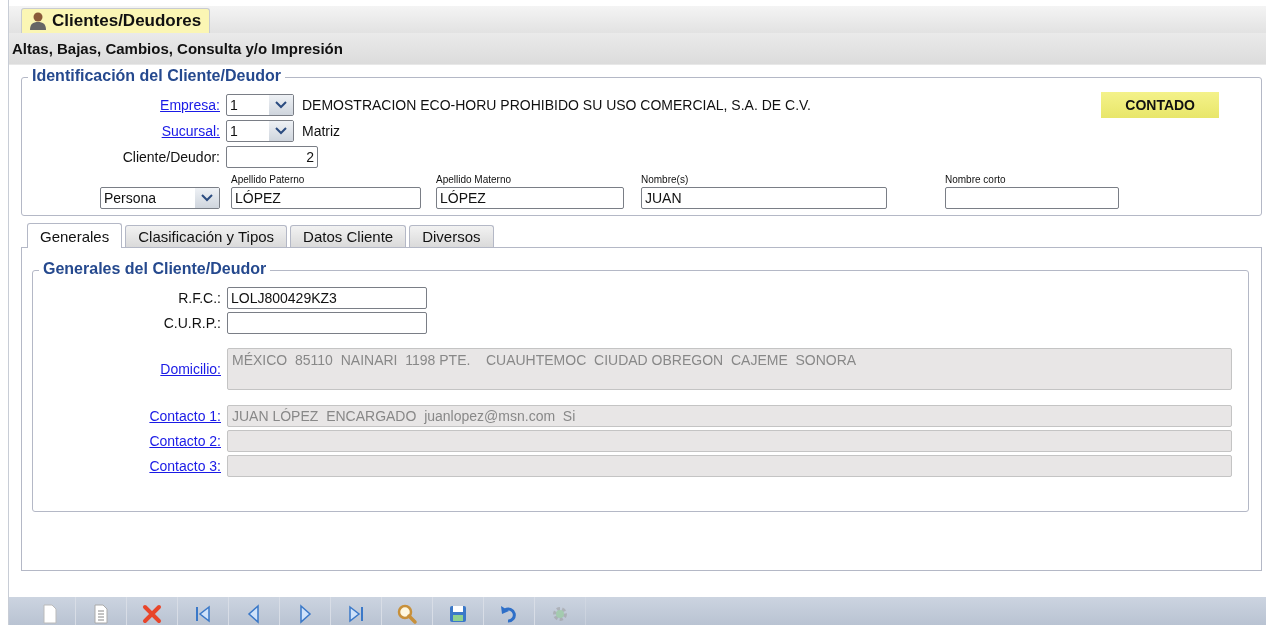 The width and height of the screenshot is (1266, 625). What do you see at coordinates (206, 236) in the screenshot?
I see `section-tab: Clasificación y Tipos` at bounding box center [206, 236].